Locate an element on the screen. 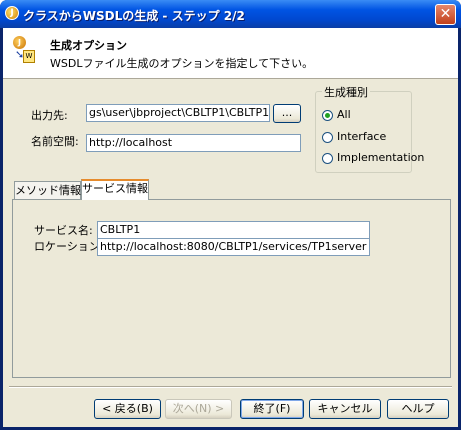 Image resolution: width=461 pixels, height=430 pixels. namespace-field: http://localhost is located at coordinates (193, 143).